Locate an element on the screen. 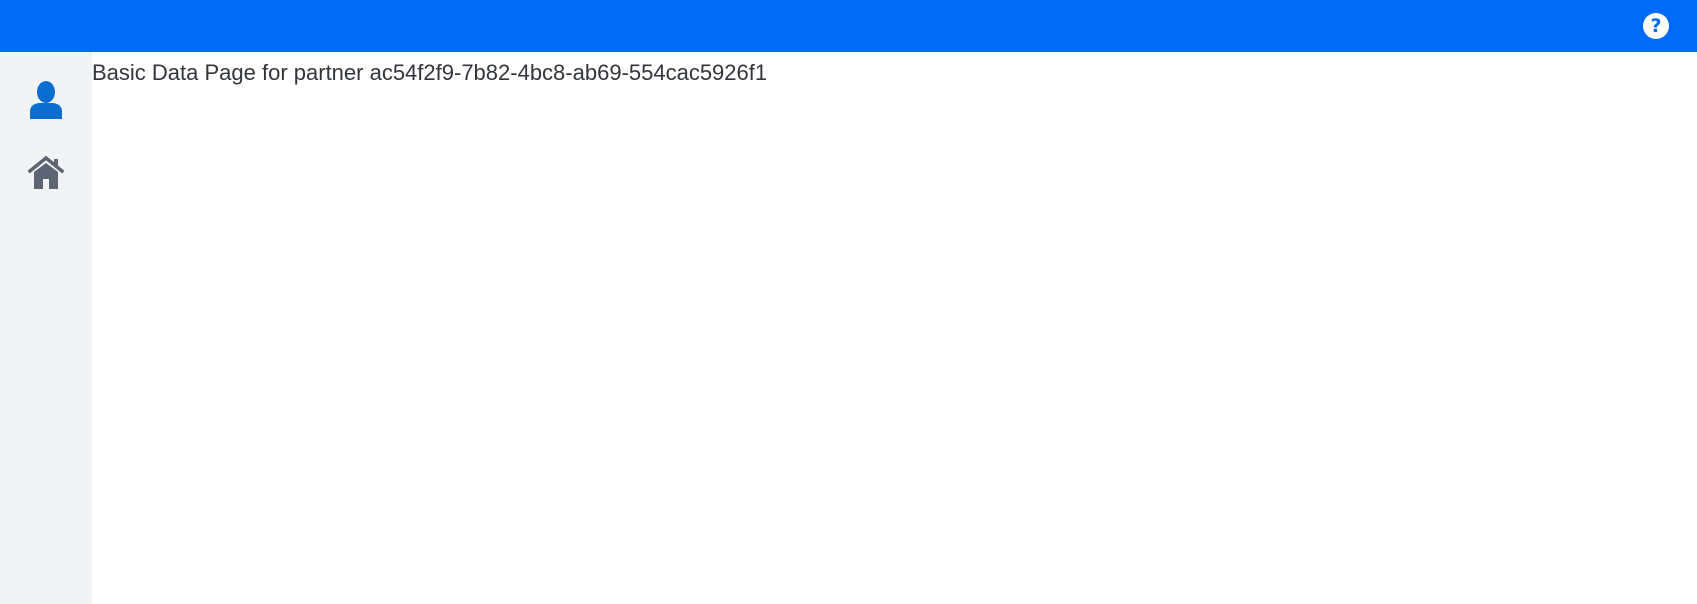 Image resolution: width=1697 pixels, height=604 pixels. side-navigation is located at coordinates (46, 328).